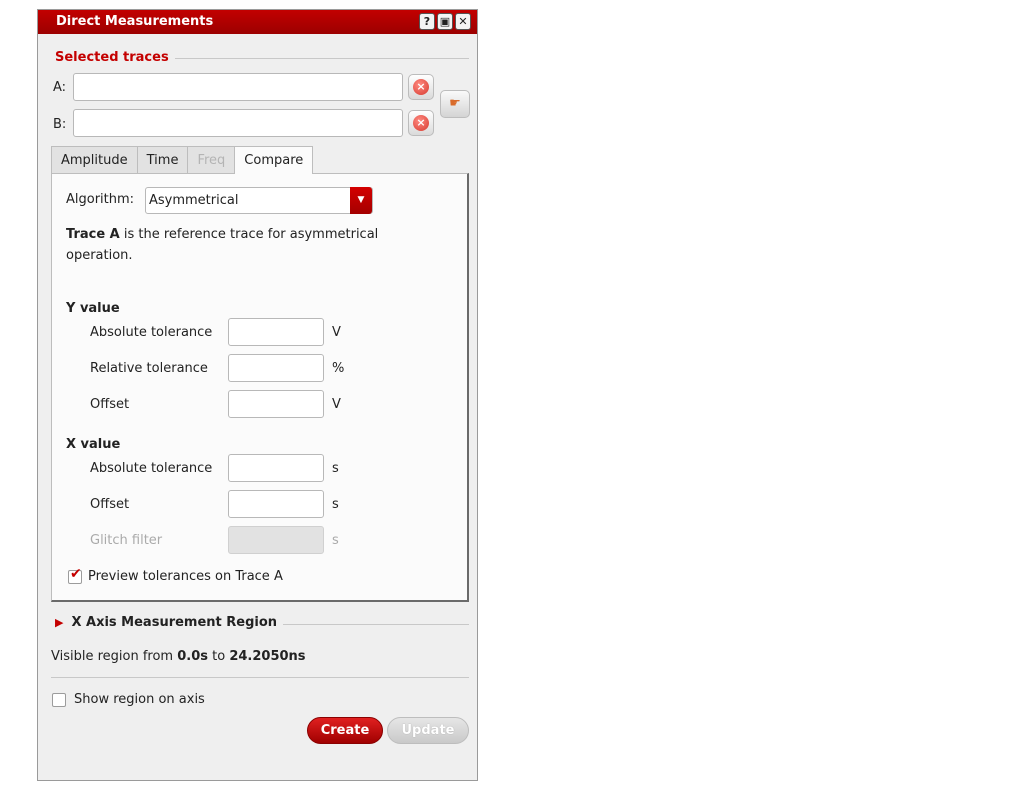  I want to click on region-from: 0.0s, so click(193, 656).